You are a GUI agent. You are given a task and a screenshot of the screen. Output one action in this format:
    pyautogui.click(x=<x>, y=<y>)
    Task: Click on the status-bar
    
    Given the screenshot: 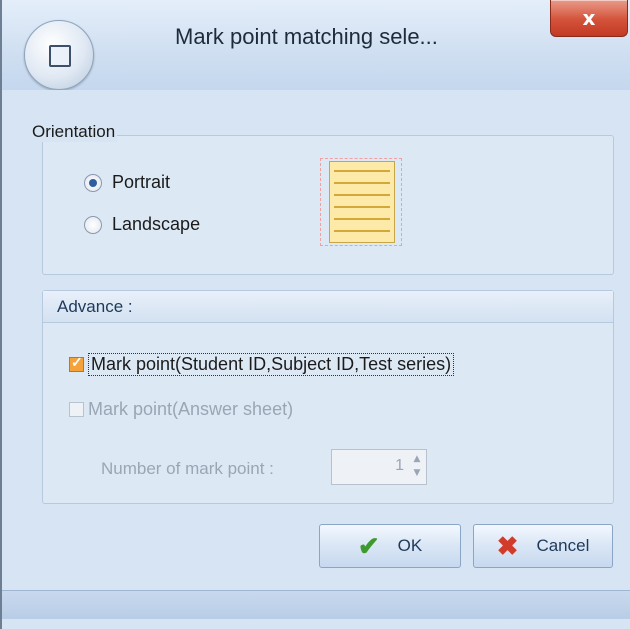 What is the action you would take?
    pyautogui.click(x=316, y=604)
    